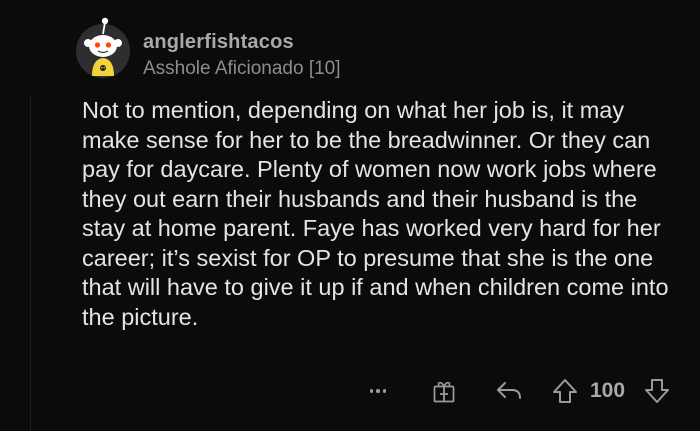 This screenshot has height=431, width=700. I want to click on downvote-arrow-icon, so click(657, 391).